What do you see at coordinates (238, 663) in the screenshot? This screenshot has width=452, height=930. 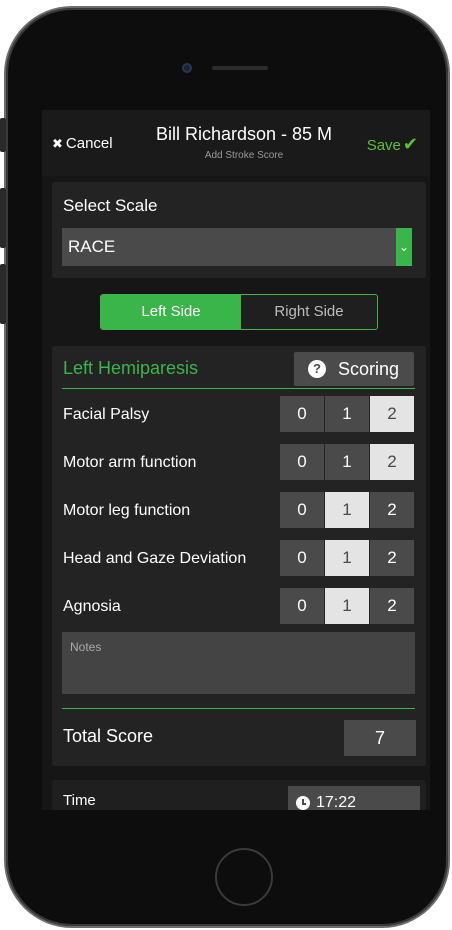 I see `notes-field: Notes` at bounding box center [238, 663].